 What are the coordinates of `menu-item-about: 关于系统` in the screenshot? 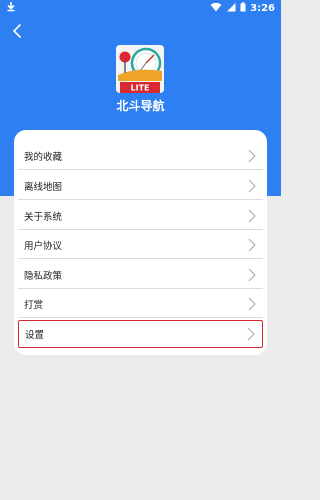 It's located at (140, 216).